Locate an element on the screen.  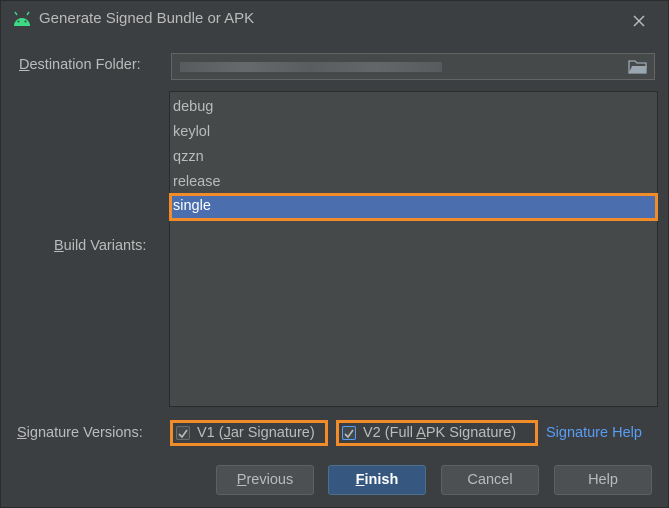
destination-folder-label: Destination Folder: is located at coordinates (80, 65).